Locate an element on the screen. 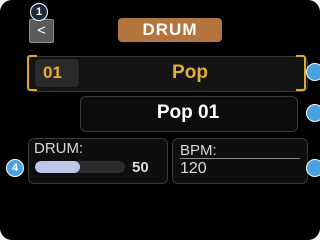 This screenshot has height=240, width=320. pattern-name: Pop 01 is located at coordinates (188, 113).